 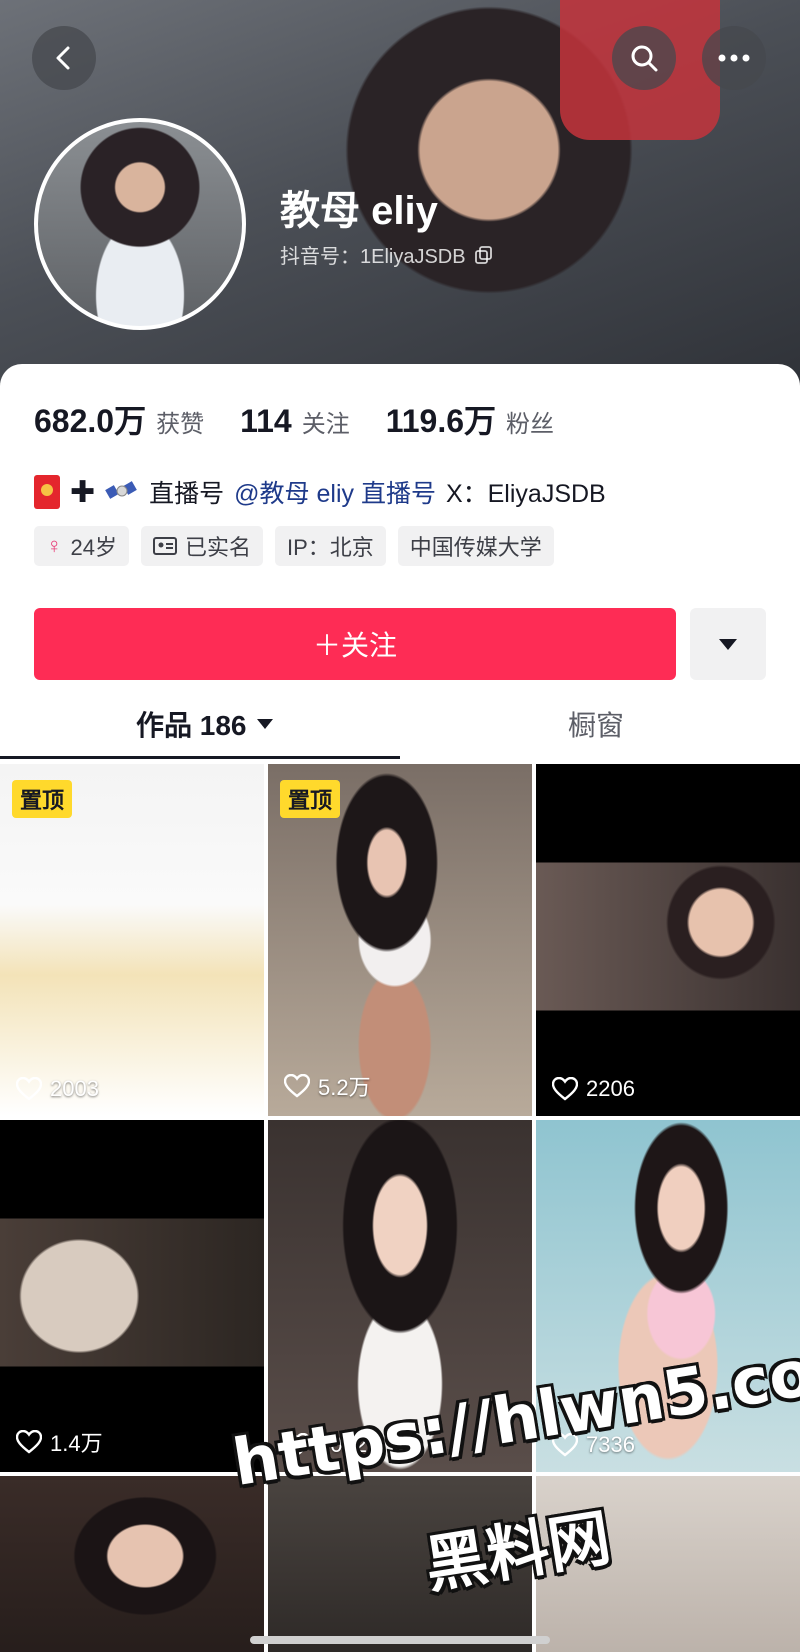 I want to click on red-envelope-icon, so click(x=47, y=492).